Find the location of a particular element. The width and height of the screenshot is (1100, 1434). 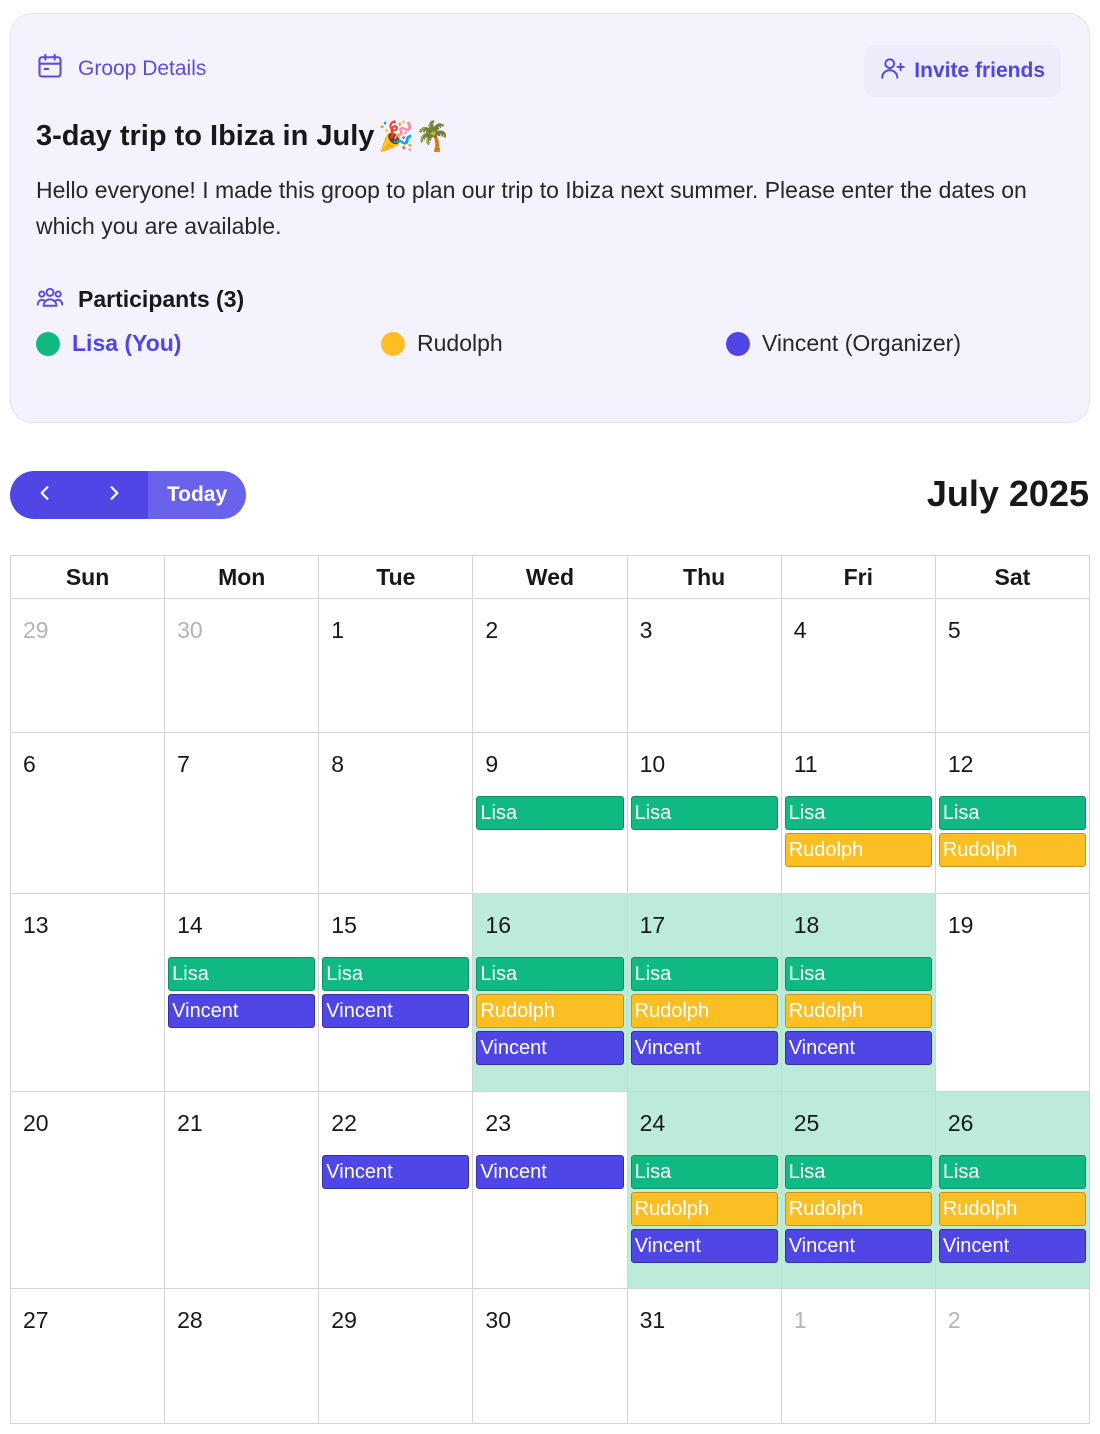

weekday-header-row: Sun Mon Tue Wed Thu Fri Sat is located at coordinates (550, 577).